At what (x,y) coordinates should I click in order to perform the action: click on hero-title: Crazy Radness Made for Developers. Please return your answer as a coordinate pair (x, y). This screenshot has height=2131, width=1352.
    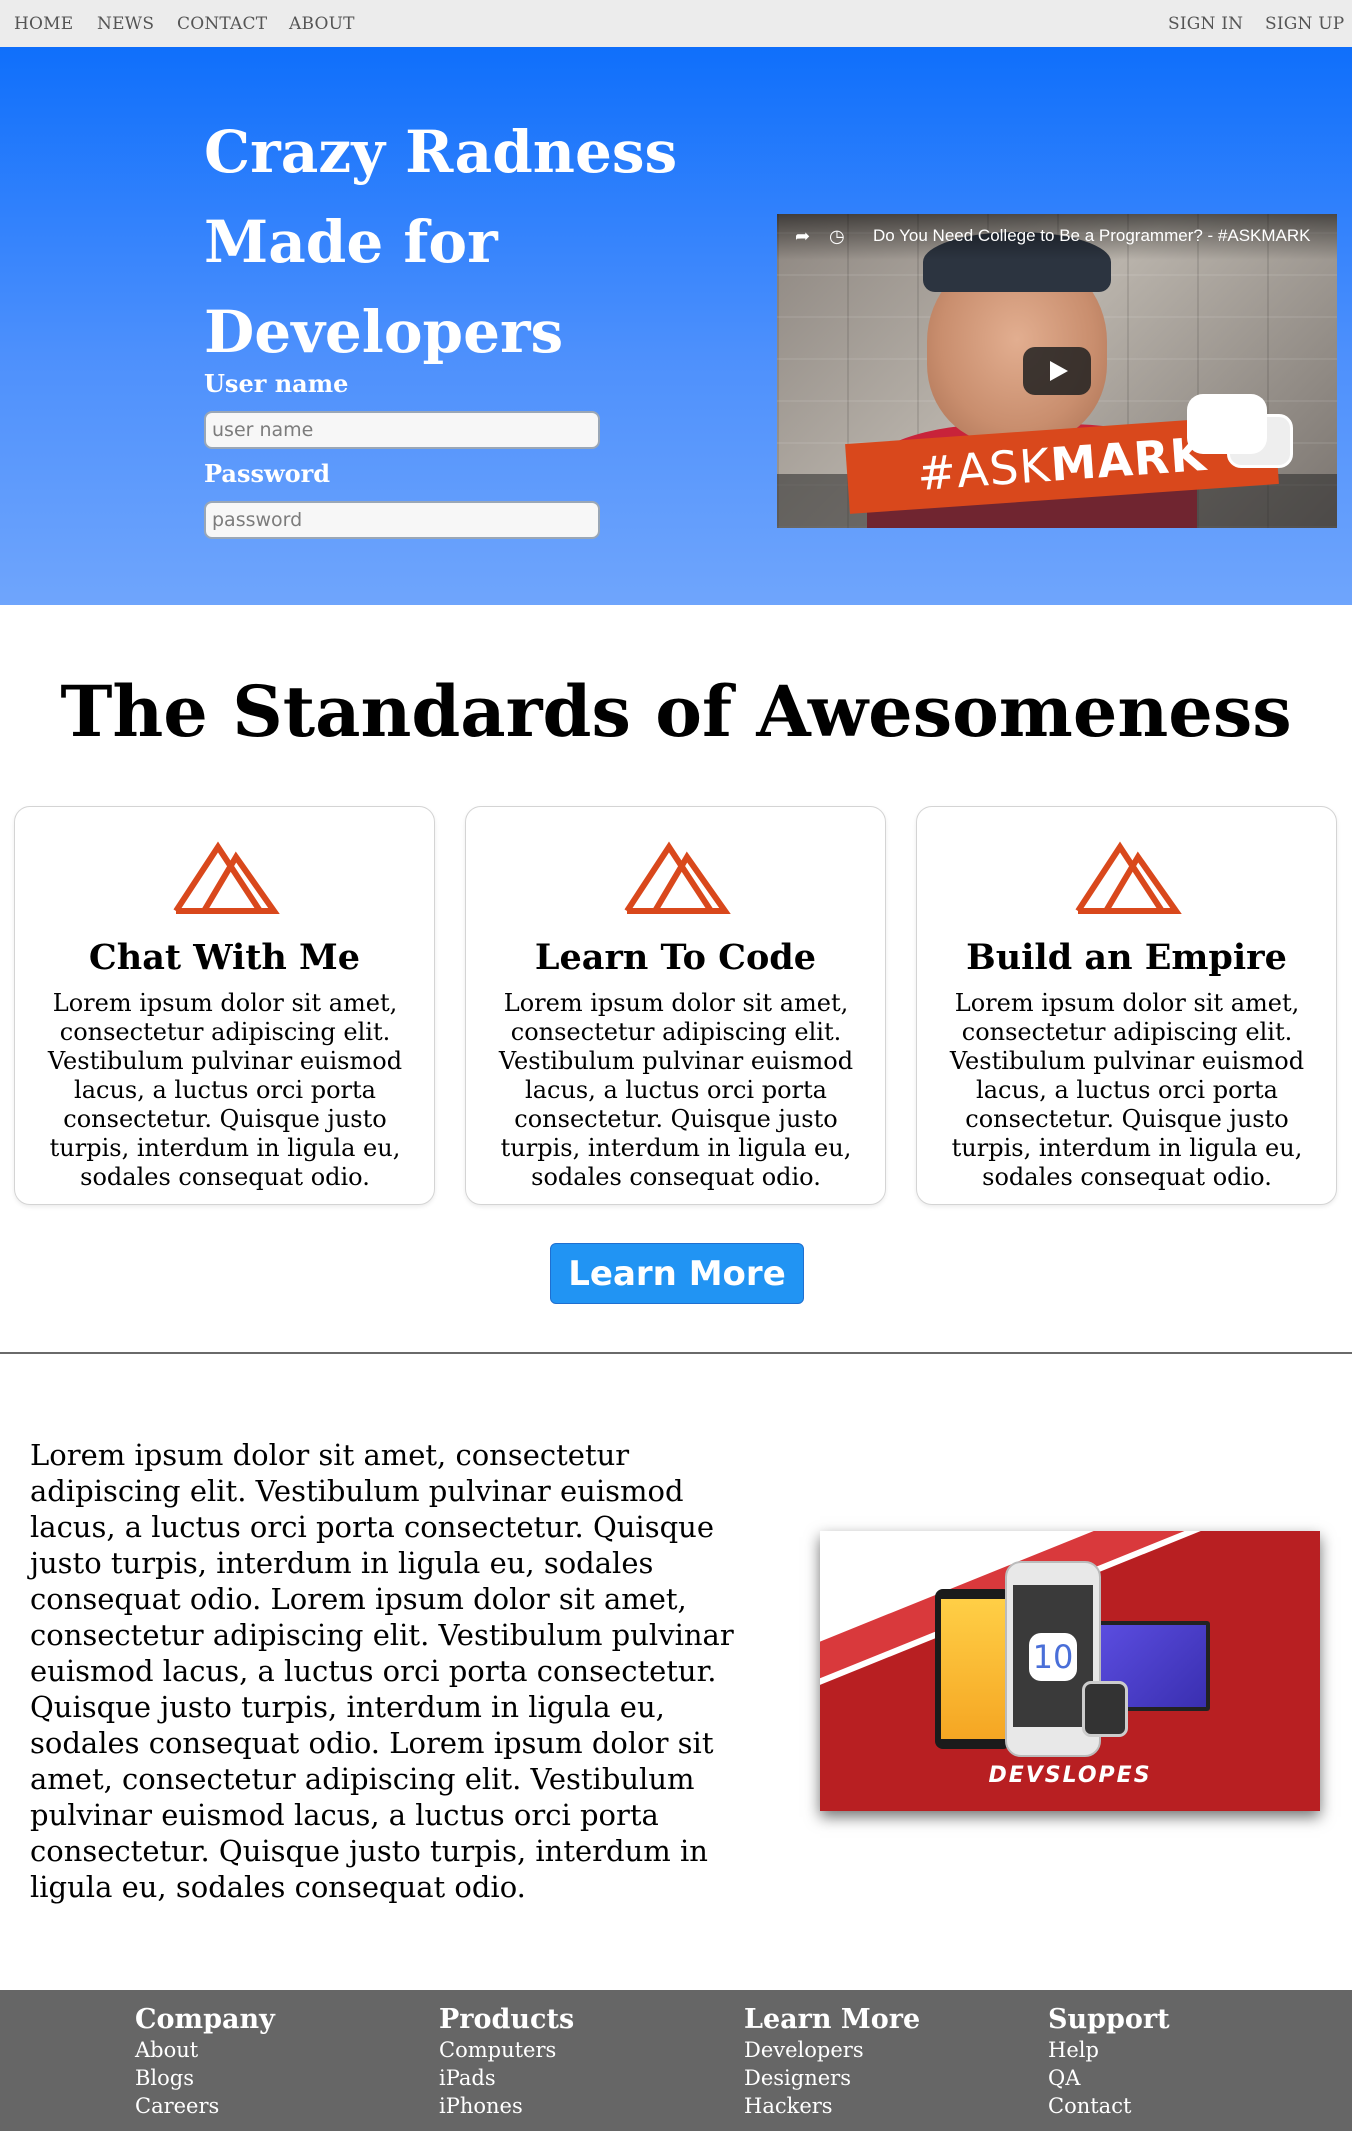
    Looking at the image, I should click on (441, 242).